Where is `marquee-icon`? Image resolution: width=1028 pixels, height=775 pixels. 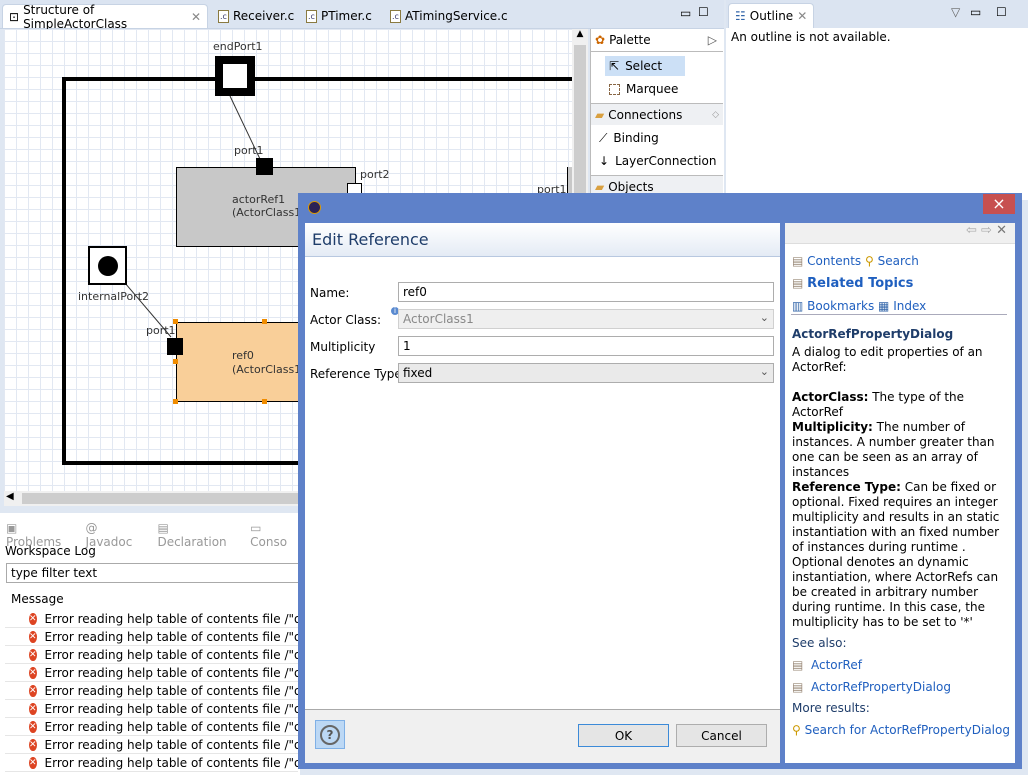
marquee-icon is located at coordinates (614, 89).